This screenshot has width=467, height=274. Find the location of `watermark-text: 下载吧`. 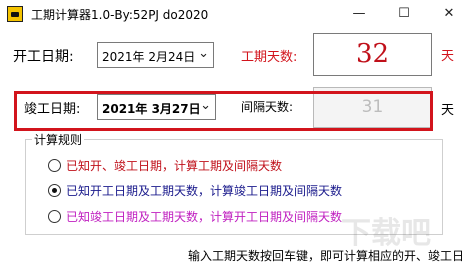

watermark-text: 下载吧 is located at coordinates (386, 233).